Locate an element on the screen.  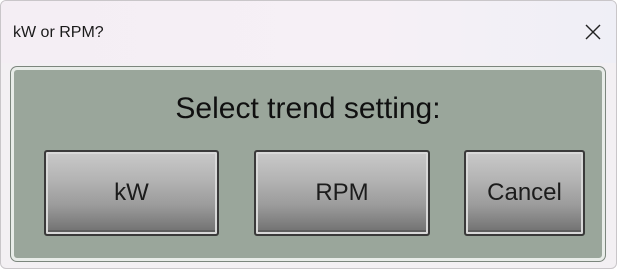
kw-button-label: kW is located at coordinates (131, 192).